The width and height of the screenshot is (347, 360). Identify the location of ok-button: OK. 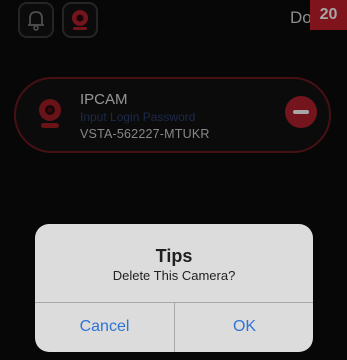
(244, 327).